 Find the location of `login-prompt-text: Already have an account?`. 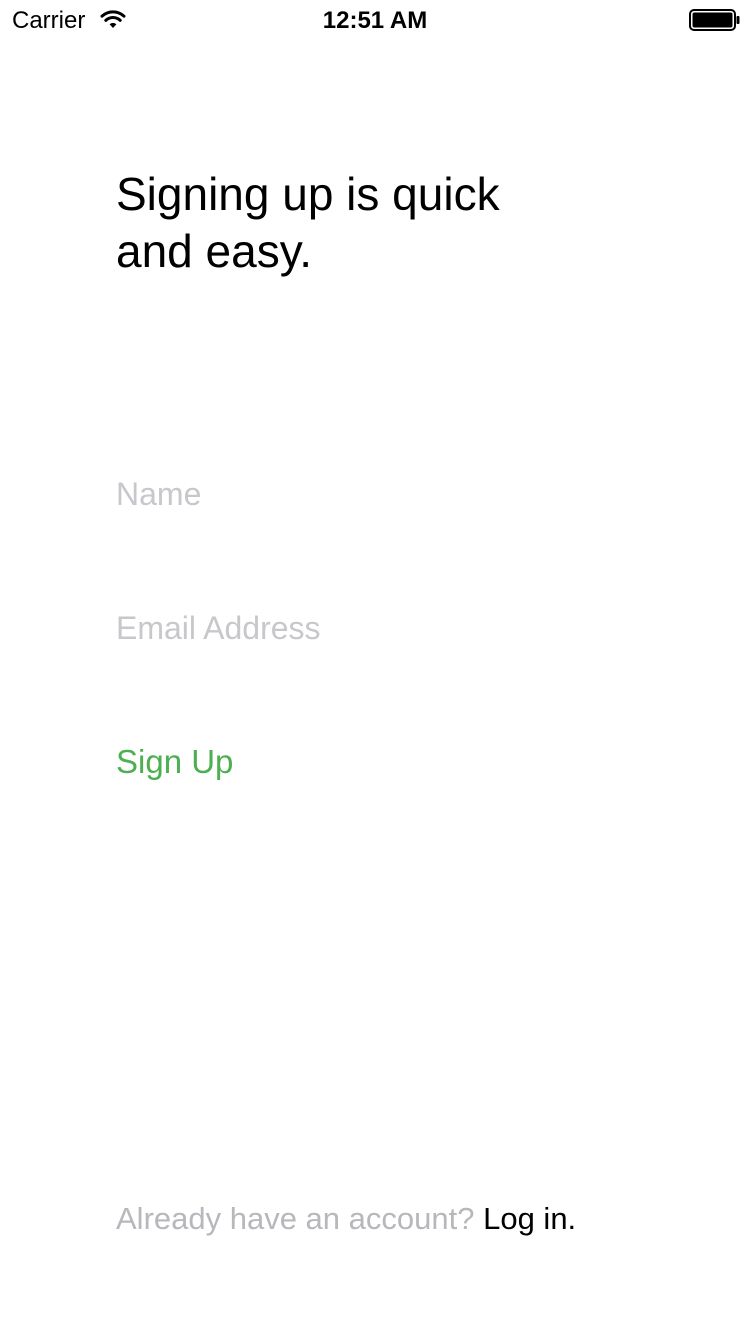

login-prompt-text: Already have an account? is located at coordinates (295, 1218).